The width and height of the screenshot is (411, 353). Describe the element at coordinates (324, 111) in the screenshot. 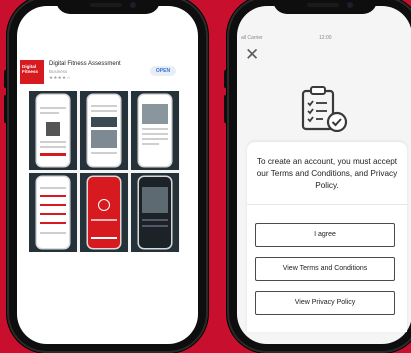

I see `clipboard-check-icon` at that location.